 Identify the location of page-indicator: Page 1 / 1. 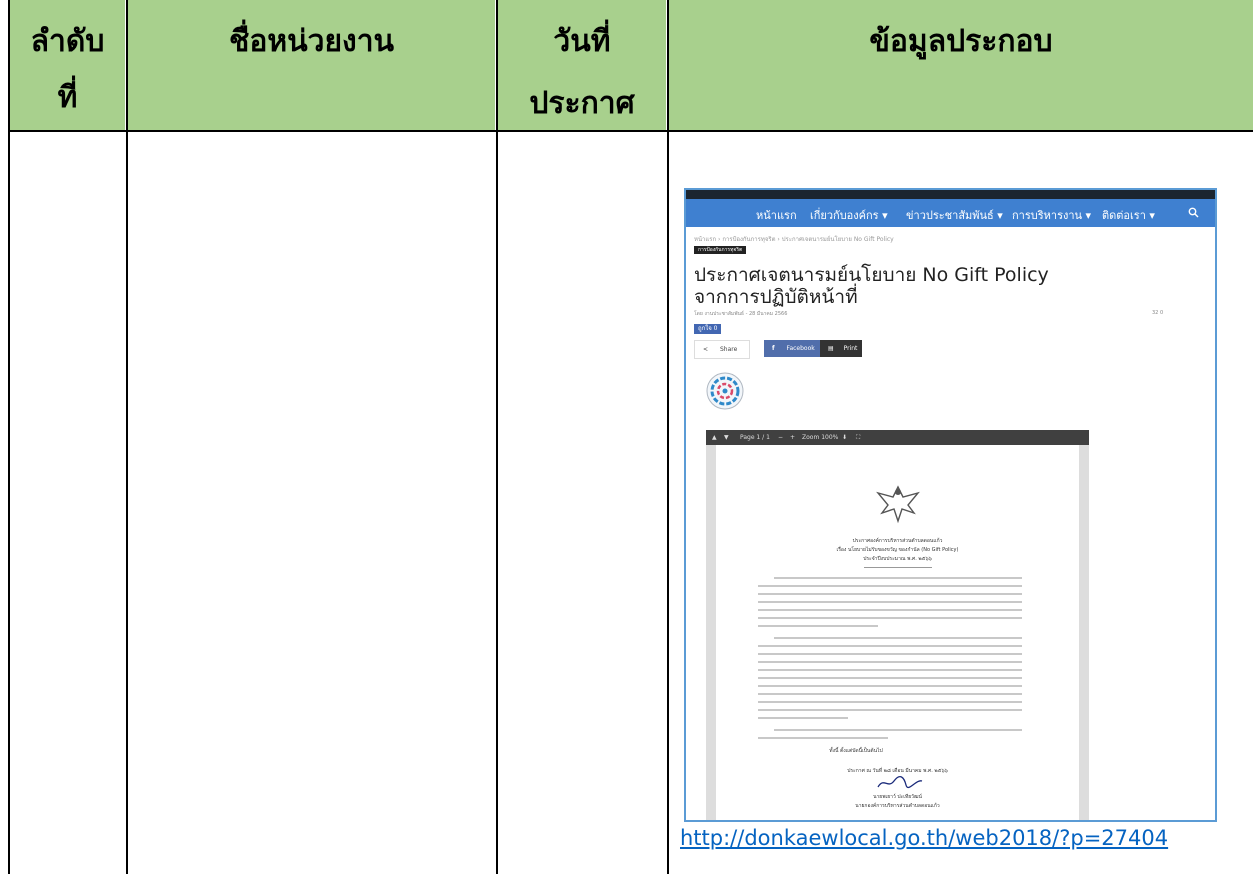
(755, 437).